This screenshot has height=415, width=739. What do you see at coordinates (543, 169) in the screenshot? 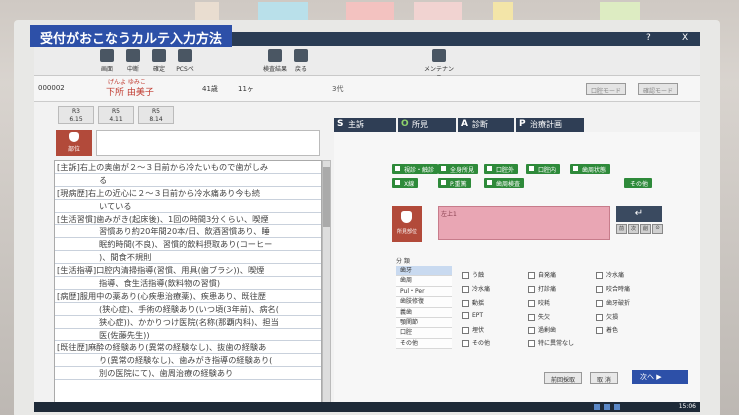
I see `finding-intraoral-button: 口腔内` at bounding box center [543, 169].